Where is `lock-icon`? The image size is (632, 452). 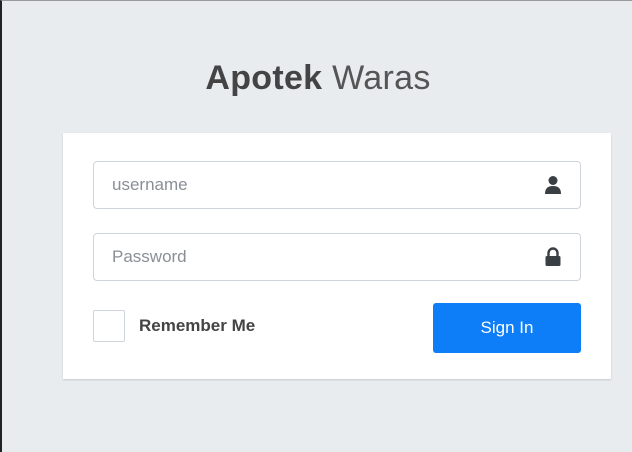 lock-icon is located at coordinates (553, 257).